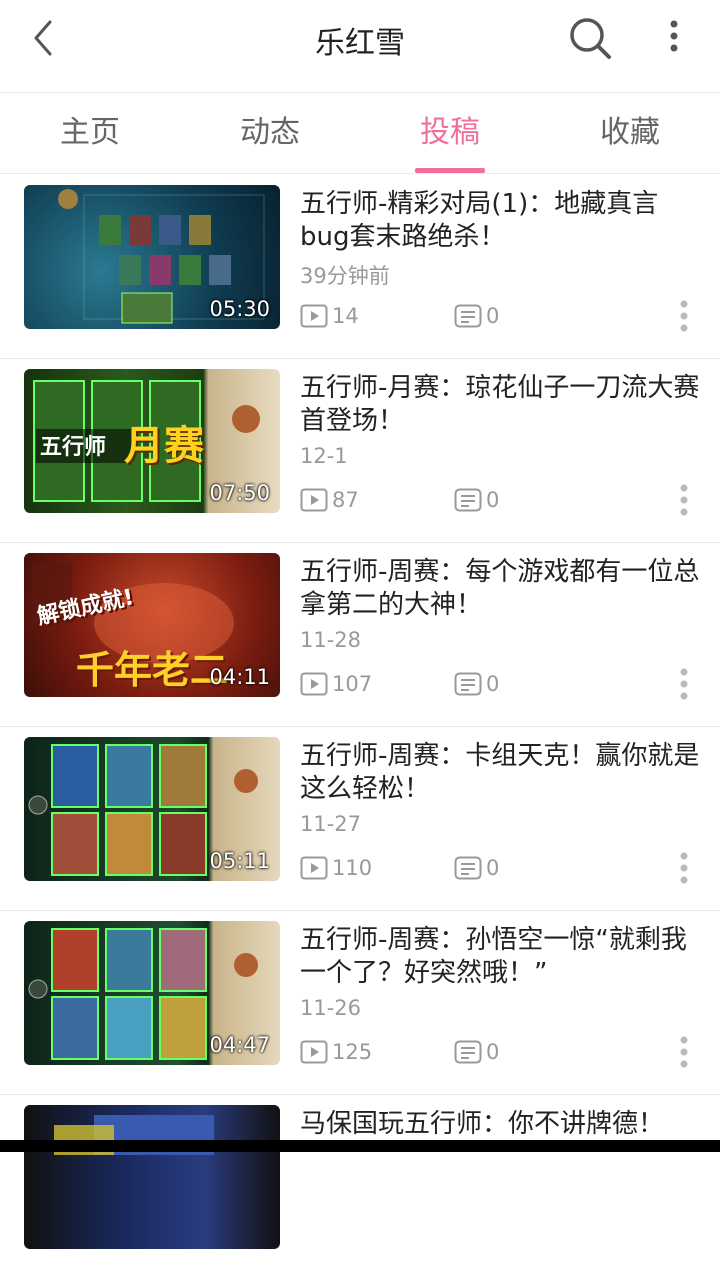  Describe the element at coordinates (500, 405) in the screenshot. I see `video-title: 五行师-月赛：琼花仙子一刀流大赛首登场！` at that location.